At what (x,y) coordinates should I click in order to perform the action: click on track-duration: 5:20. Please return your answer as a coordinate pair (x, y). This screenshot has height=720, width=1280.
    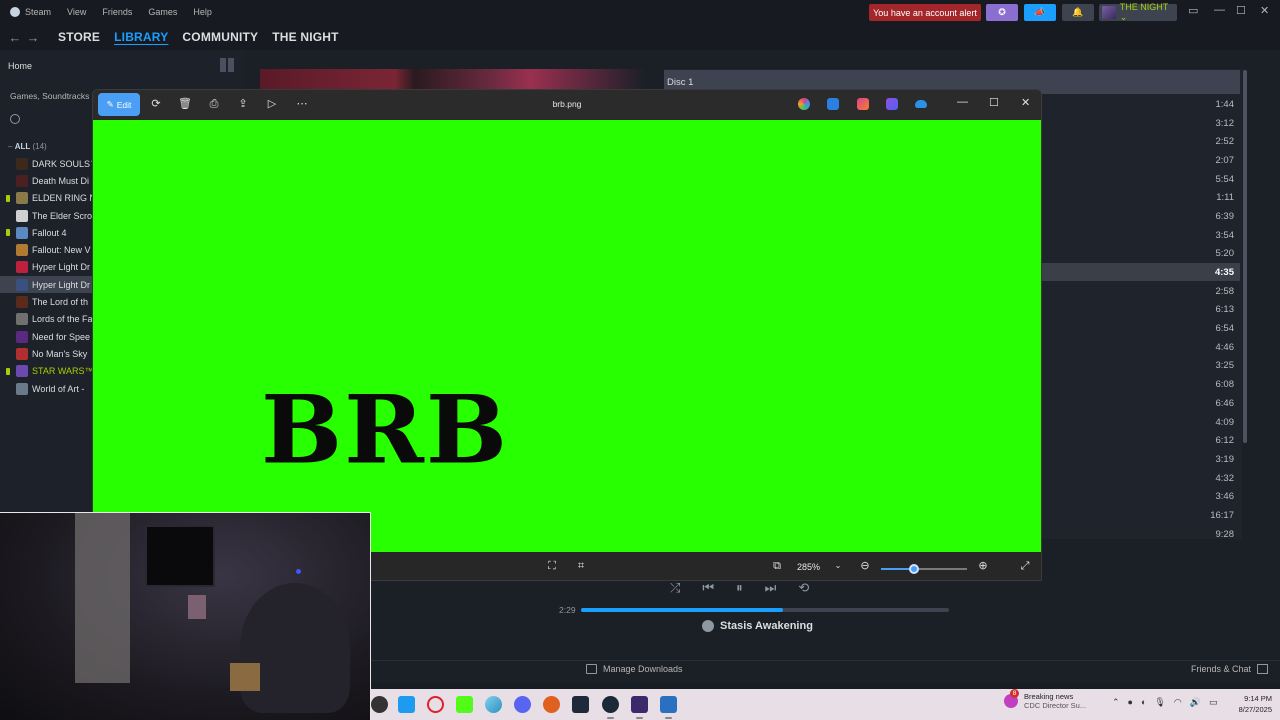
    Looking at the image, I should click on (1167, 254).